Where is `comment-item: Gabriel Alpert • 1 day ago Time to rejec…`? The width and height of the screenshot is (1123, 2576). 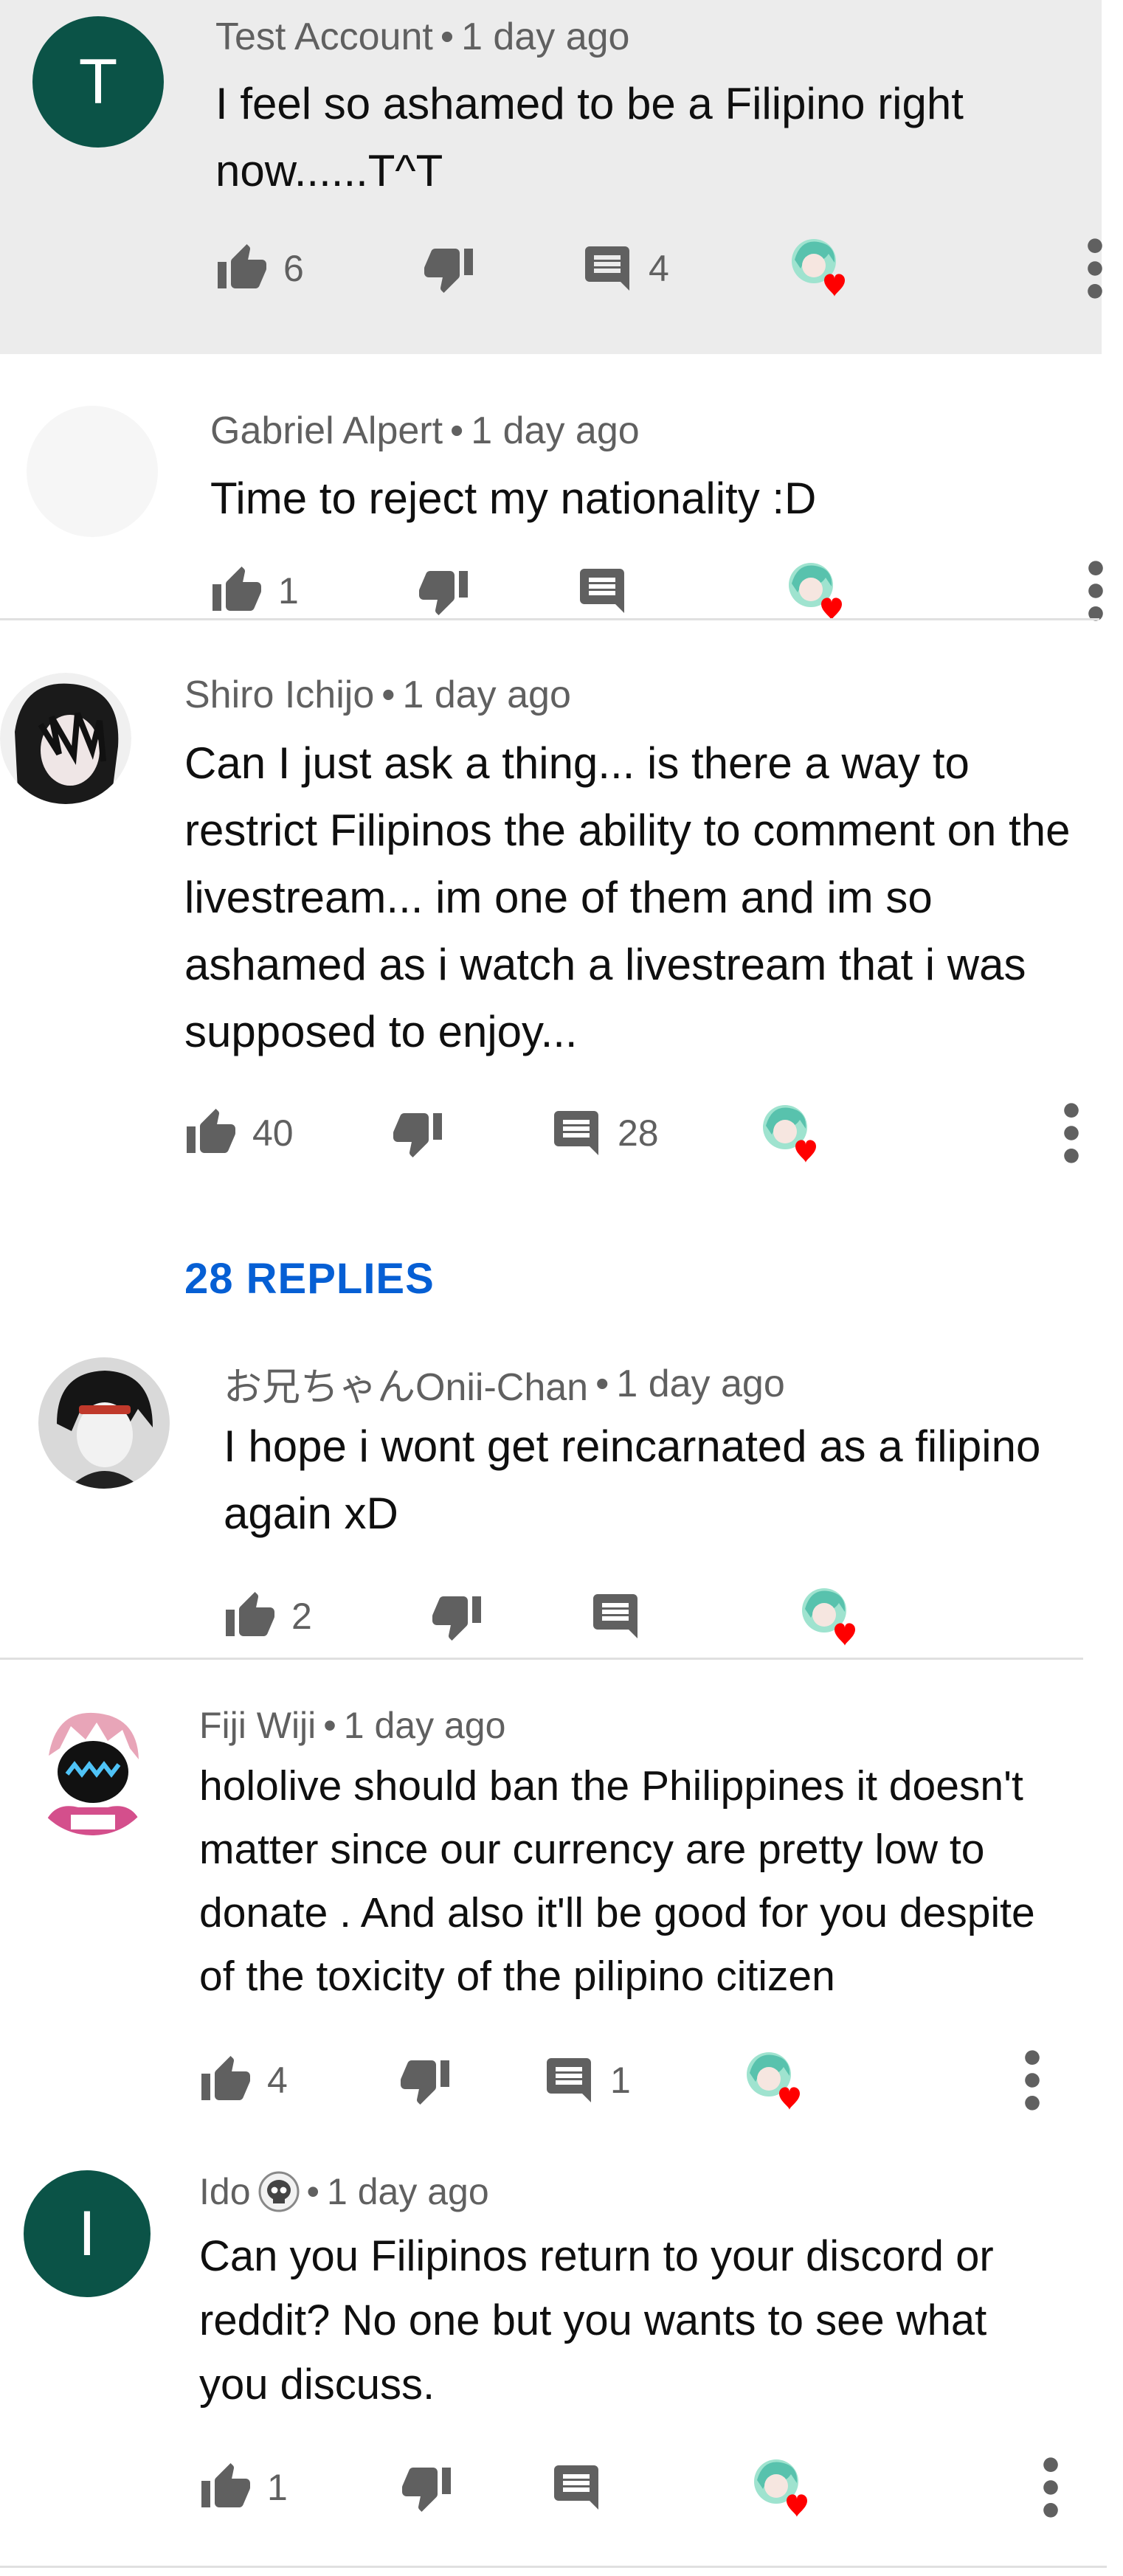
comment-item: Gabriel Alpert • 1 day ago Time to rejec… is located at coordinates (561, 487).